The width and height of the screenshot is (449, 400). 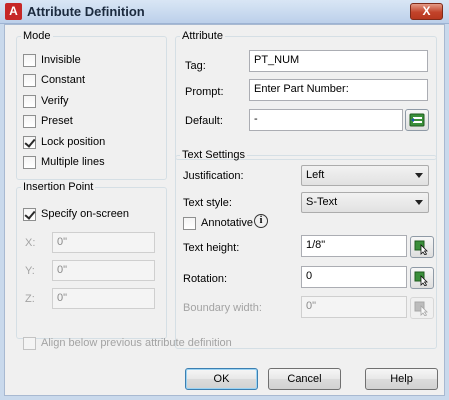 I want to click on default-field: -, so click(x=326, y=120).